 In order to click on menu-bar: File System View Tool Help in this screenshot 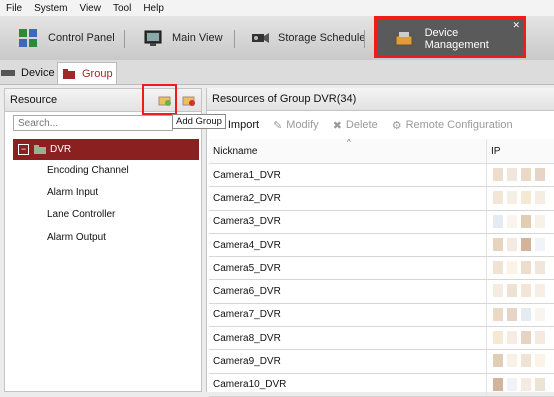, I will do `click(277, 8)`.